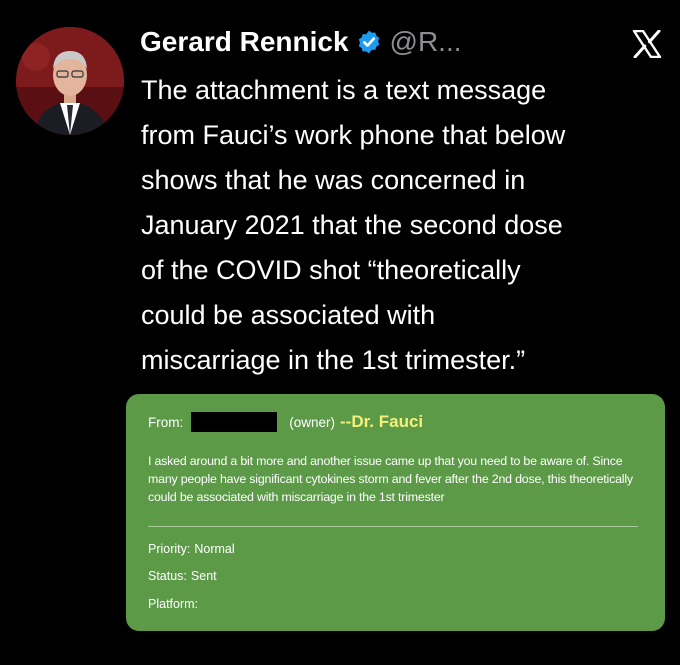 Image resolution: width=680 pixels, height=665 pixels. What do you see at coordinates (191, 549) in the screenshot?
I see `priority-row: Priority: Normal` at bounding box center [191, 549].